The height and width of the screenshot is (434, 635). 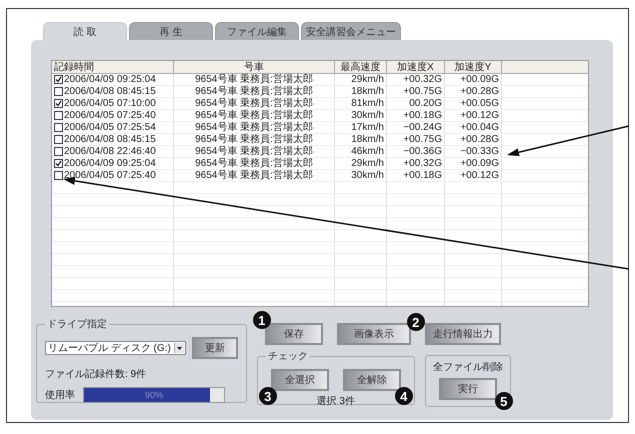 What do you see at coordinates (113, 67) in the screenshot?
I see `column-header: 記録時間` at bounding box center [113, 67].